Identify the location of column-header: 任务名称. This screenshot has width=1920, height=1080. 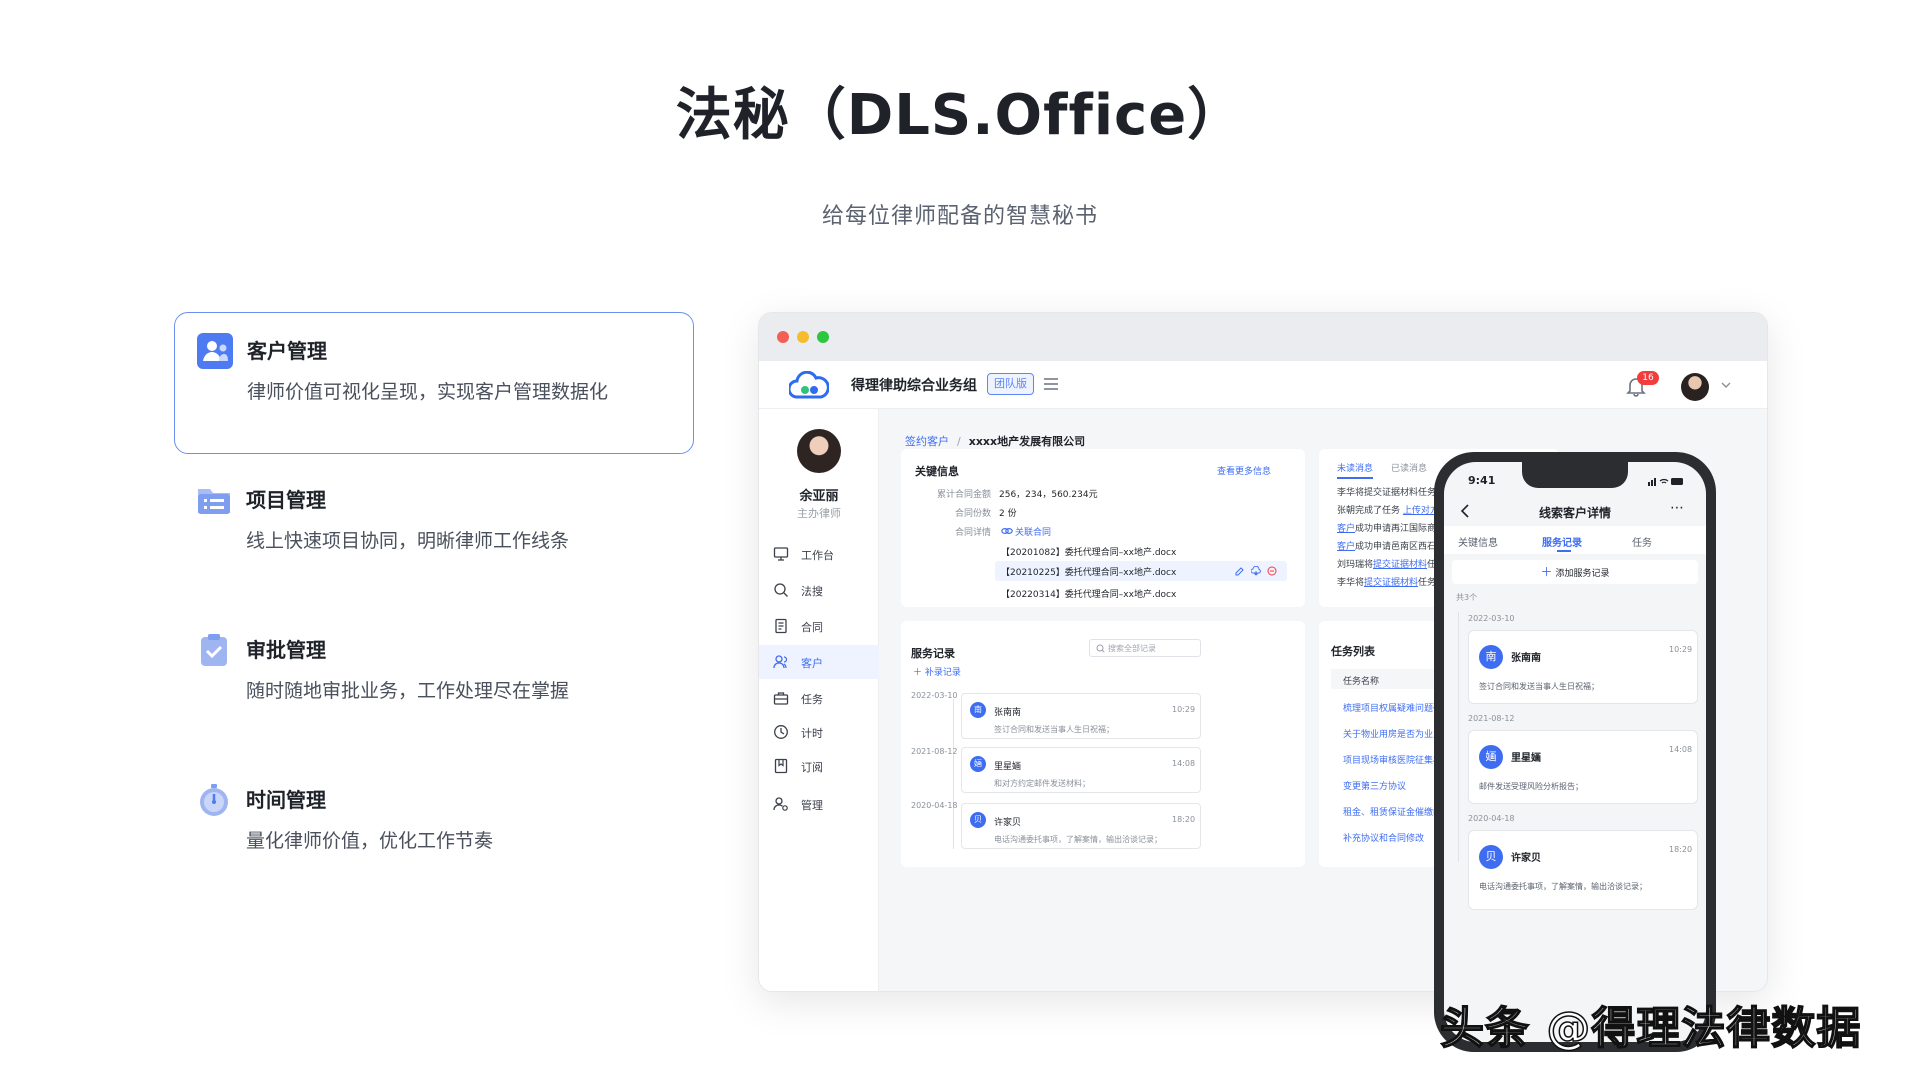
(1361, 682).